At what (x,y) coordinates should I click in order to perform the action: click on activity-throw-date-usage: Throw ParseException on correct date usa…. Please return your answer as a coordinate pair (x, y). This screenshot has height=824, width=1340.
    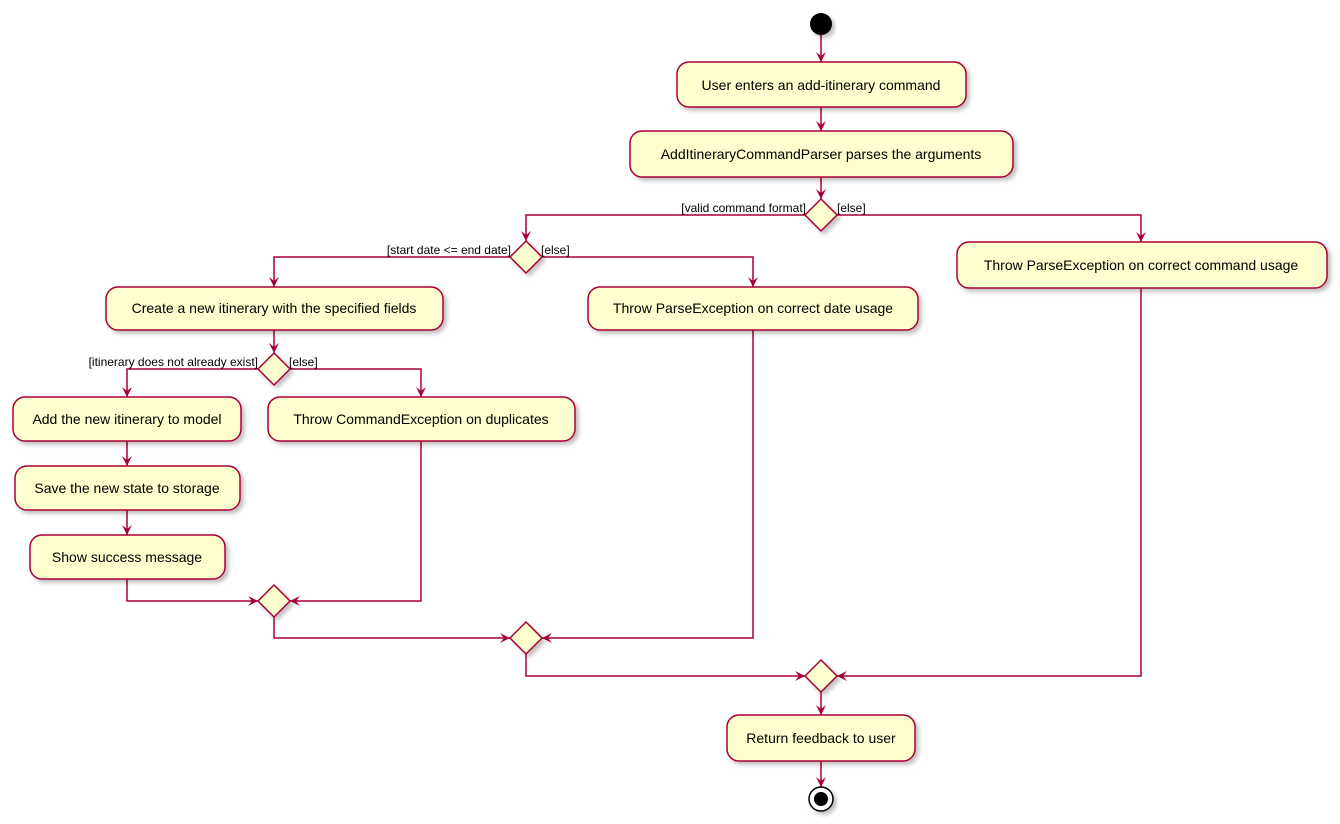
    Looking at the image, I should click on (753, 308).